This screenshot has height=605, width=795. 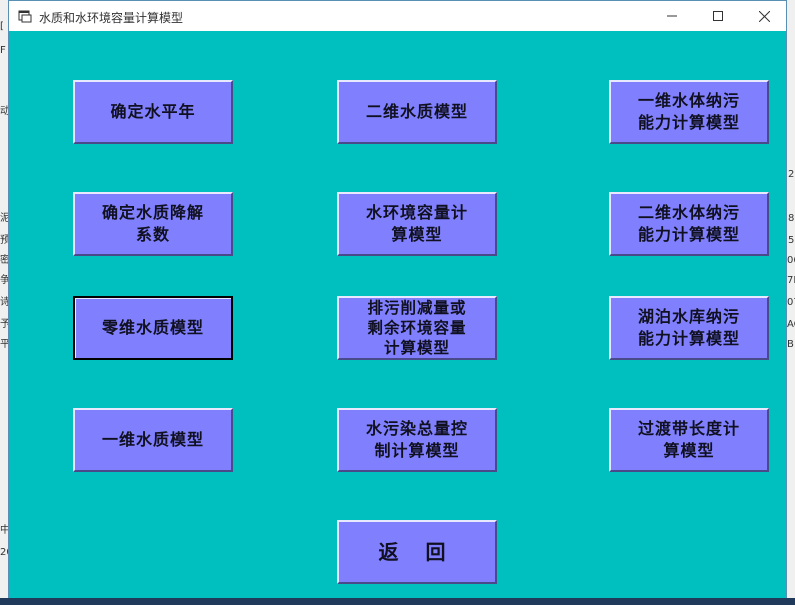 I want to click on bg-text: AC, so click(x=791, y=324).